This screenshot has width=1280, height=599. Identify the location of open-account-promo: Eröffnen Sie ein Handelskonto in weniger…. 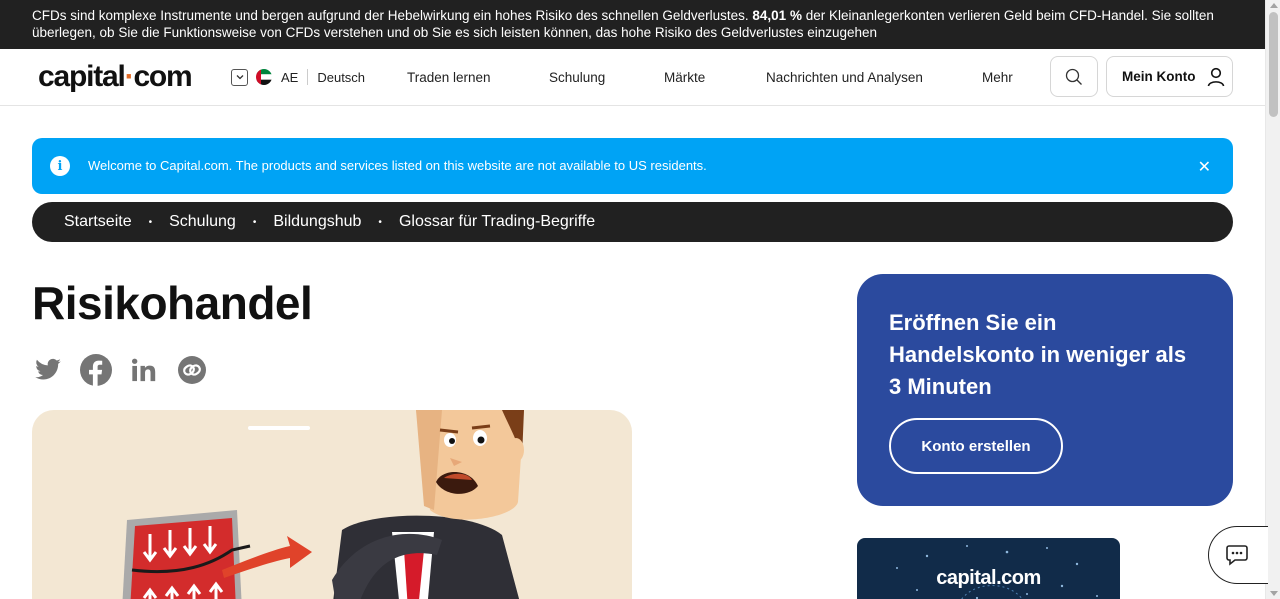
(1045, 390).